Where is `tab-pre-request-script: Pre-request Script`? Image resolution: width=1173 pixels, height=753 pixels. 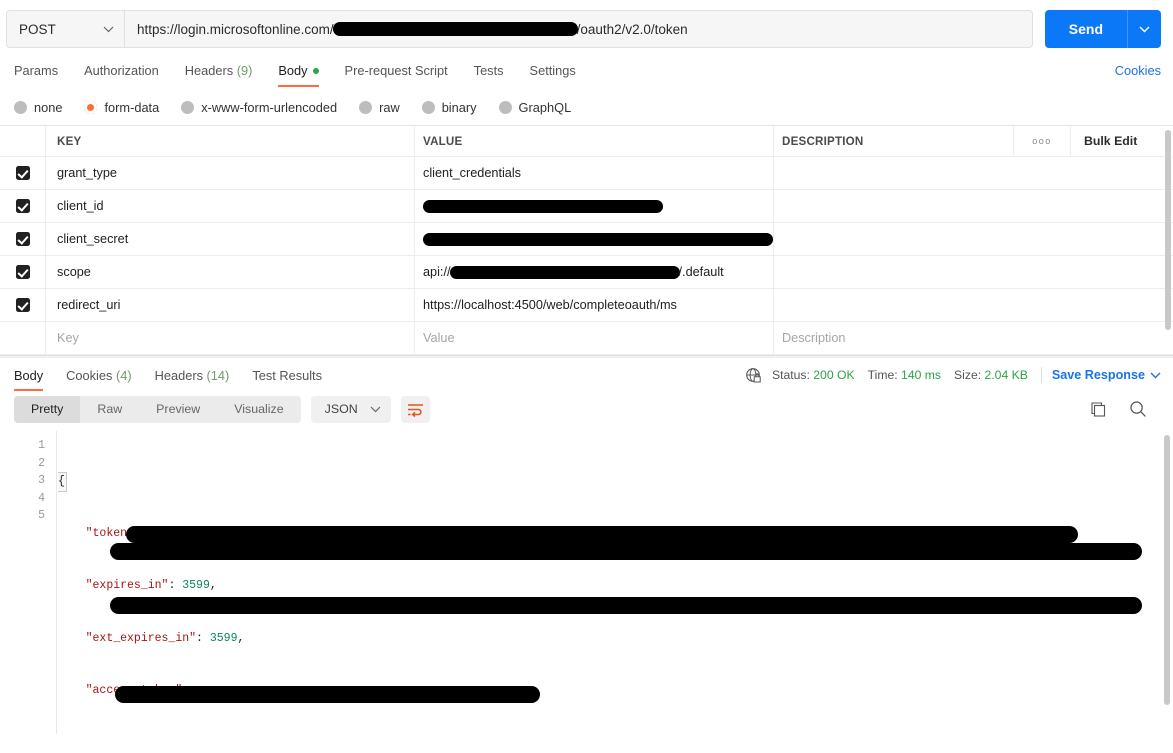
tab-pre-request-script: Pre-request Script is located at coordinates (396, 75).